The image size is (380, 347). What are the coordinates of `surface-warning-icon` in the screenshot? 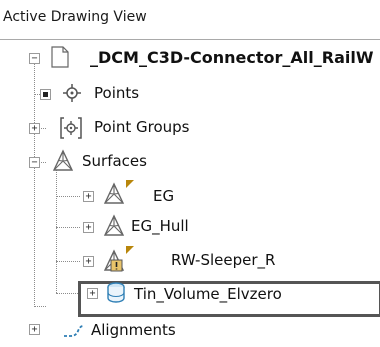 It's located at (114, 261).